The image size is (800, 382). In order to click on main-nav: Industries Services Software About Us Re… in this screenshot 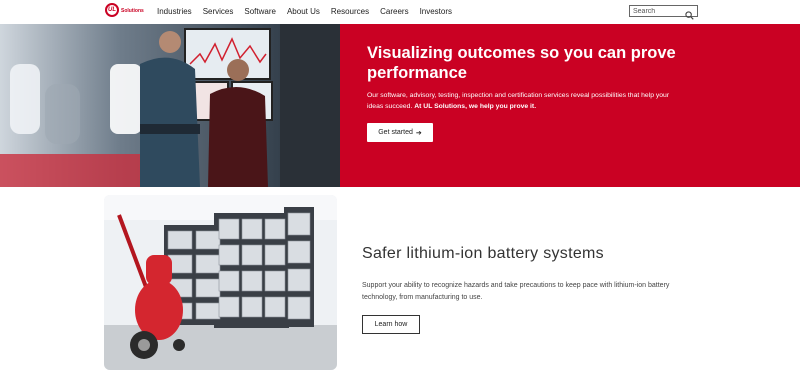, I will do `click(310, 12)`.